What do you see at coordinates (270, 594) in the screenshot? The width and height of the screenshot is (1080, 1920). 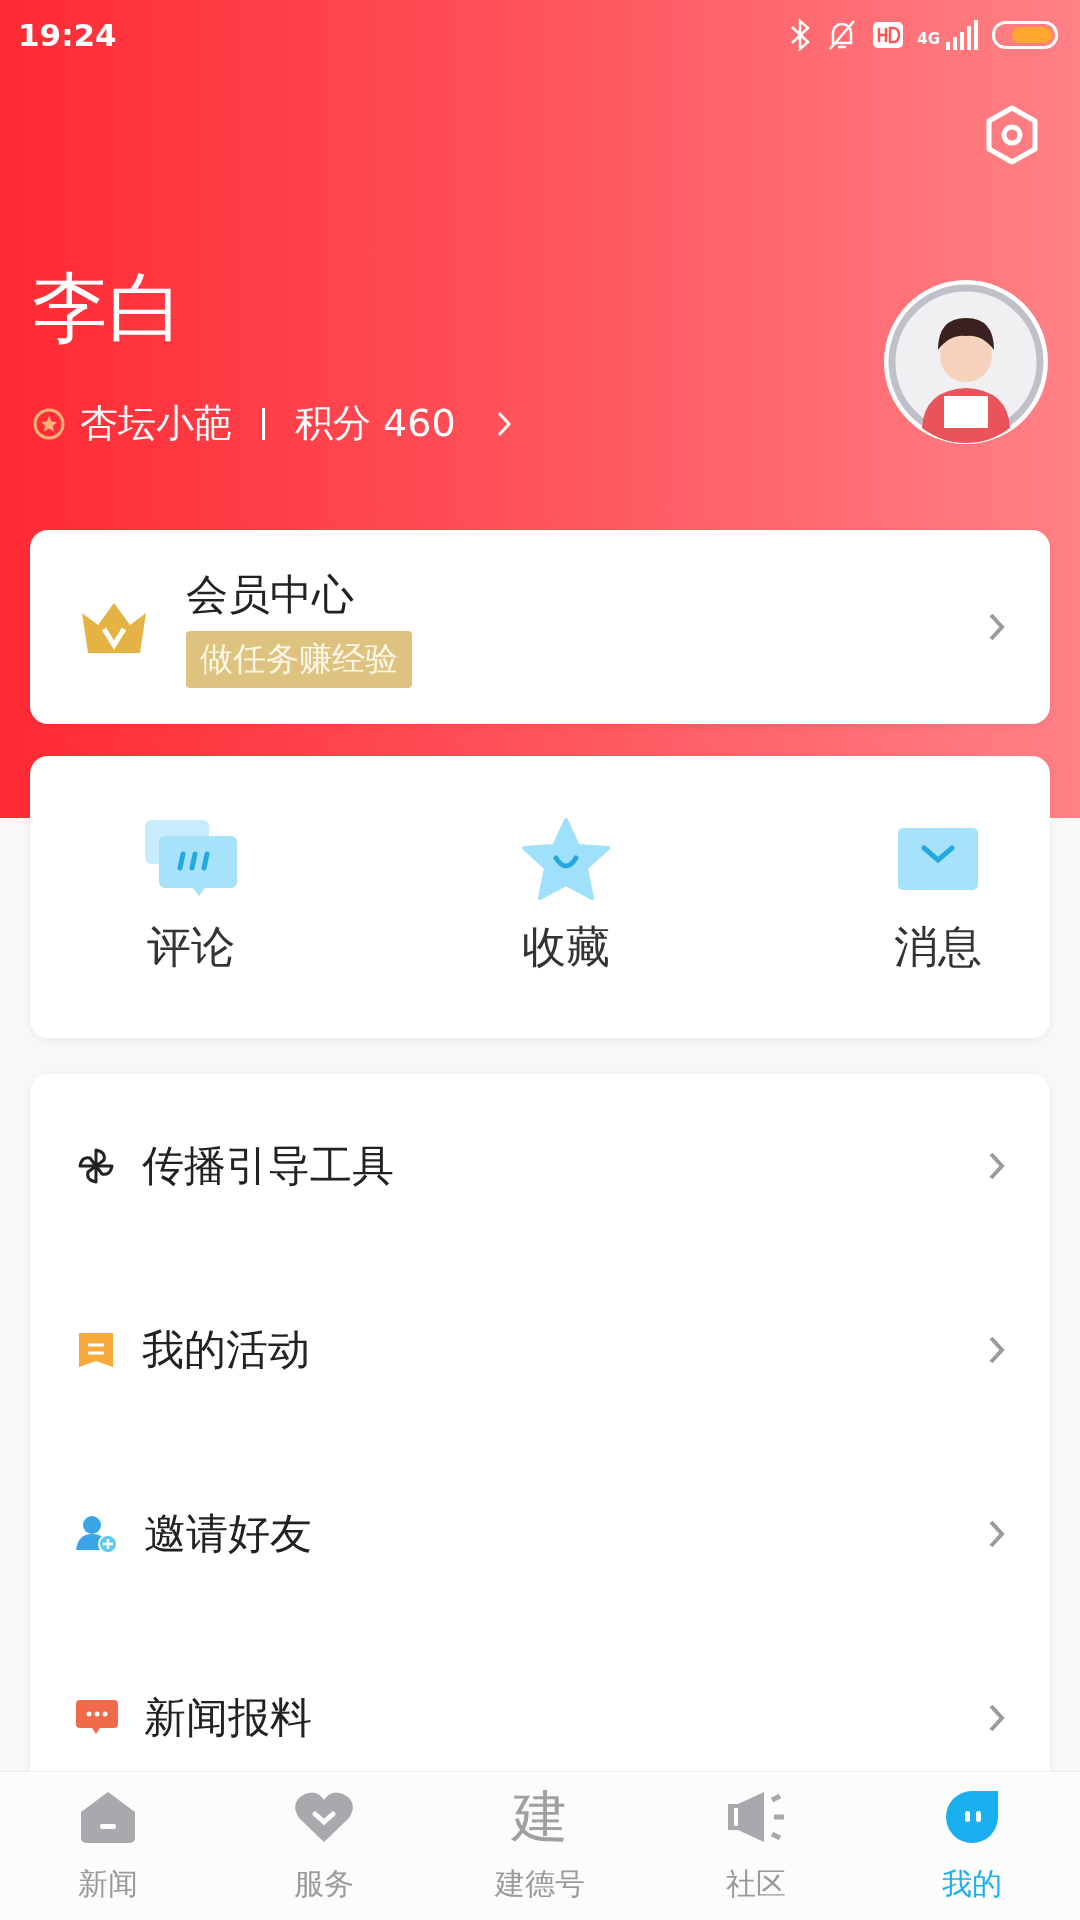 I see `member-center-title: 会员中心` at bounding box center [270, 594].